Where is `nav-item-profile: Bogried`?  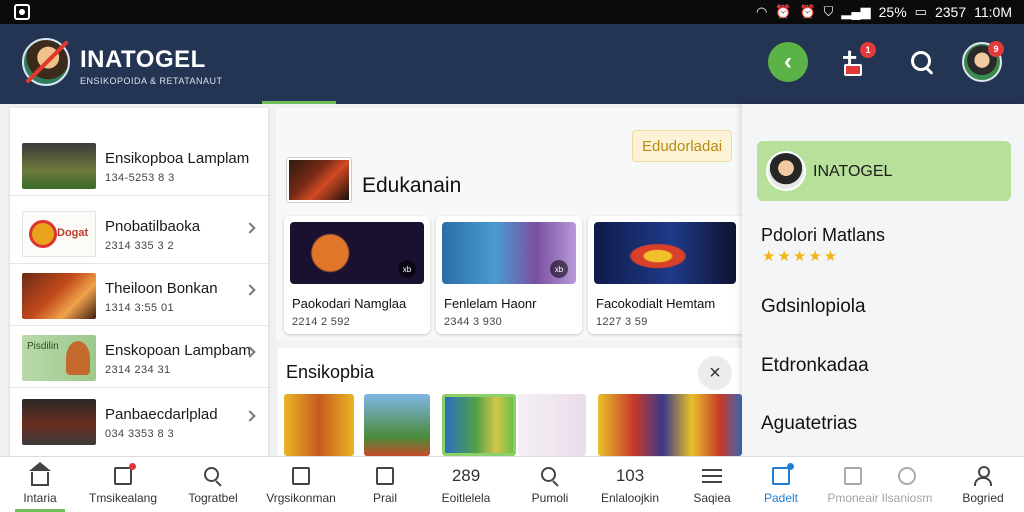 nav-item-profile: Bogried is located at coordinates (983, 484).